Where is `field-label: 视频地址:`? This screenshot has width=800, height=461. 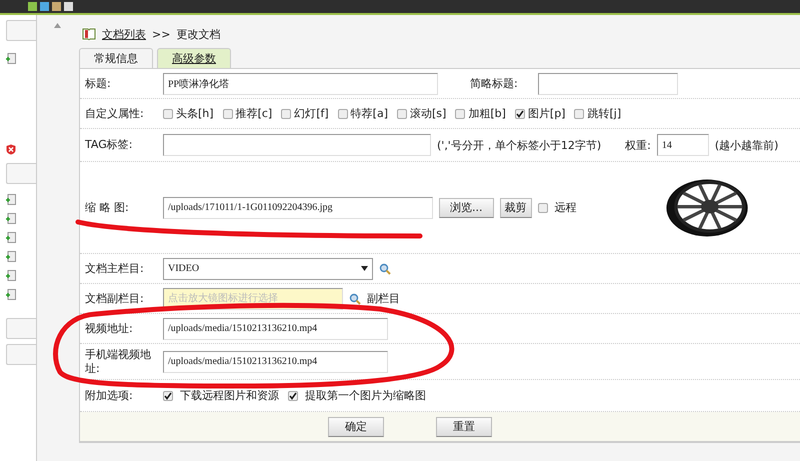
field-label: 视频地址: is located at coordinates (109, 329).